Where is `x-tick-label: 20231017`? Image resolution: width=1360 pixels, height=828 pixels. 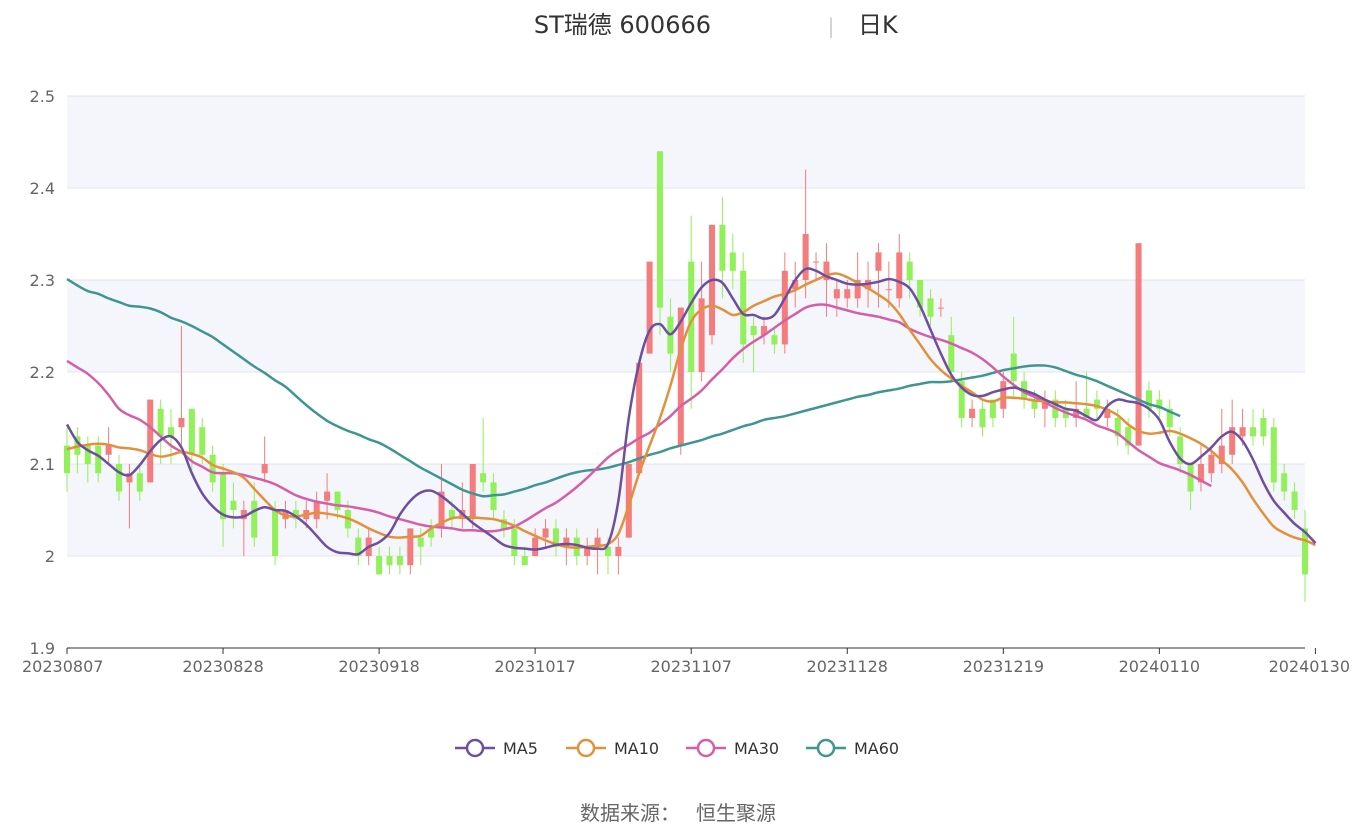 x-tick-label: 20231017 is located at coordinates (534, 666).